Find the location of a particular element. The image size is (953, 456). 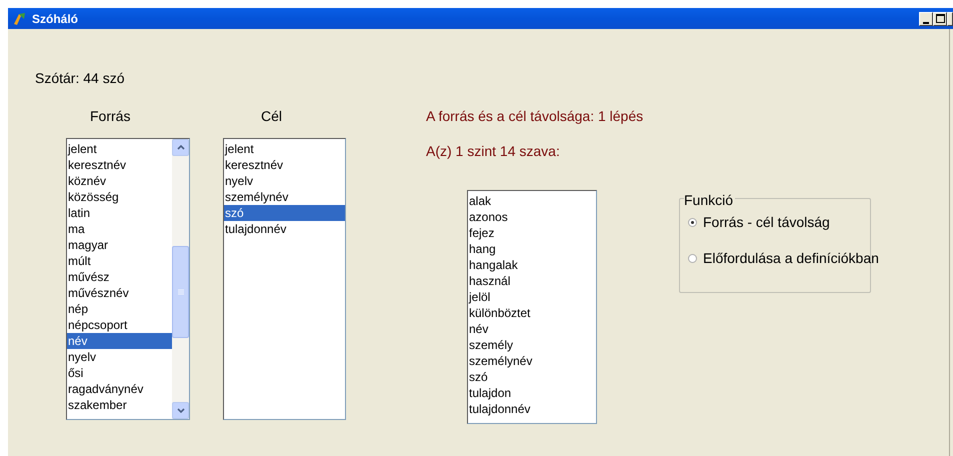

source-list: jelent keresztnév köznév közösség latin ma magyar múlt művész művésznév nép népcsoport név nyelv ősi ragadványnév szakember is located at coordinates (128, 279).